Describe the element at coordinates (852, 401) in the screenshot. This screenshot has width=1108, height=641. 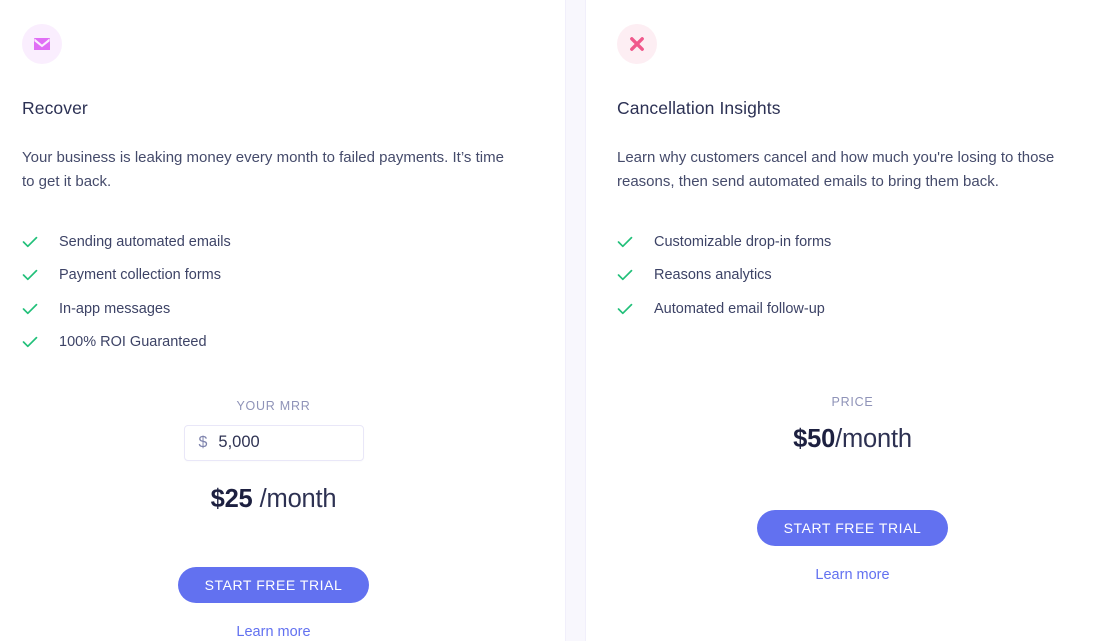
I see `price-label: PRICE` at that location.